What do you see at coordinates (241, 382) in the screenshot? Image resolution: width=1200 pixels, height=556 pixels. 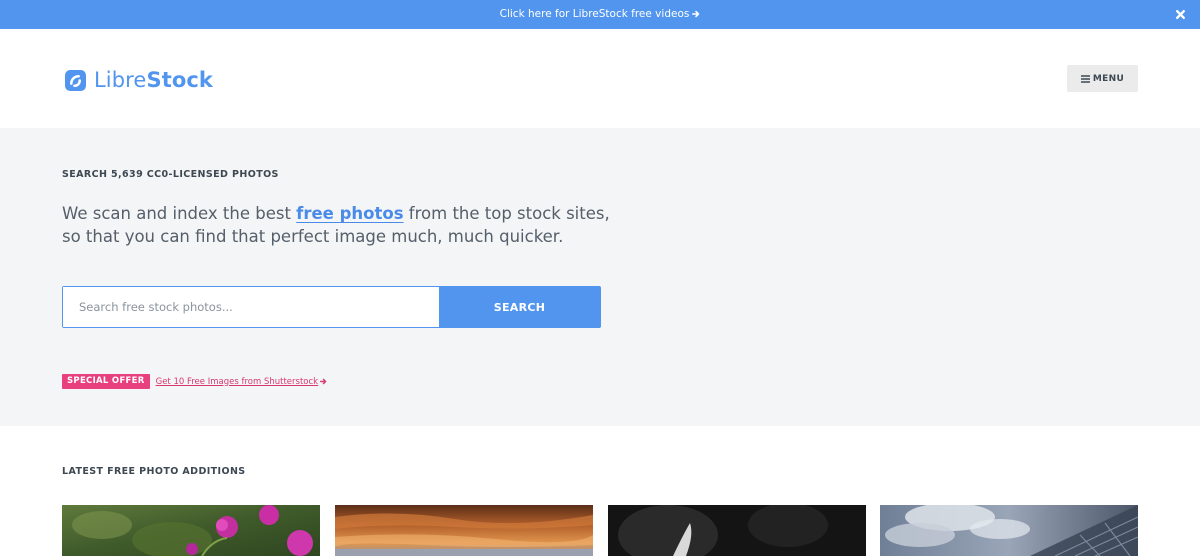 I see `shutterstock-offer-link: Get 10 Free Images from Shutterstock` at bounding box center [241, 382].